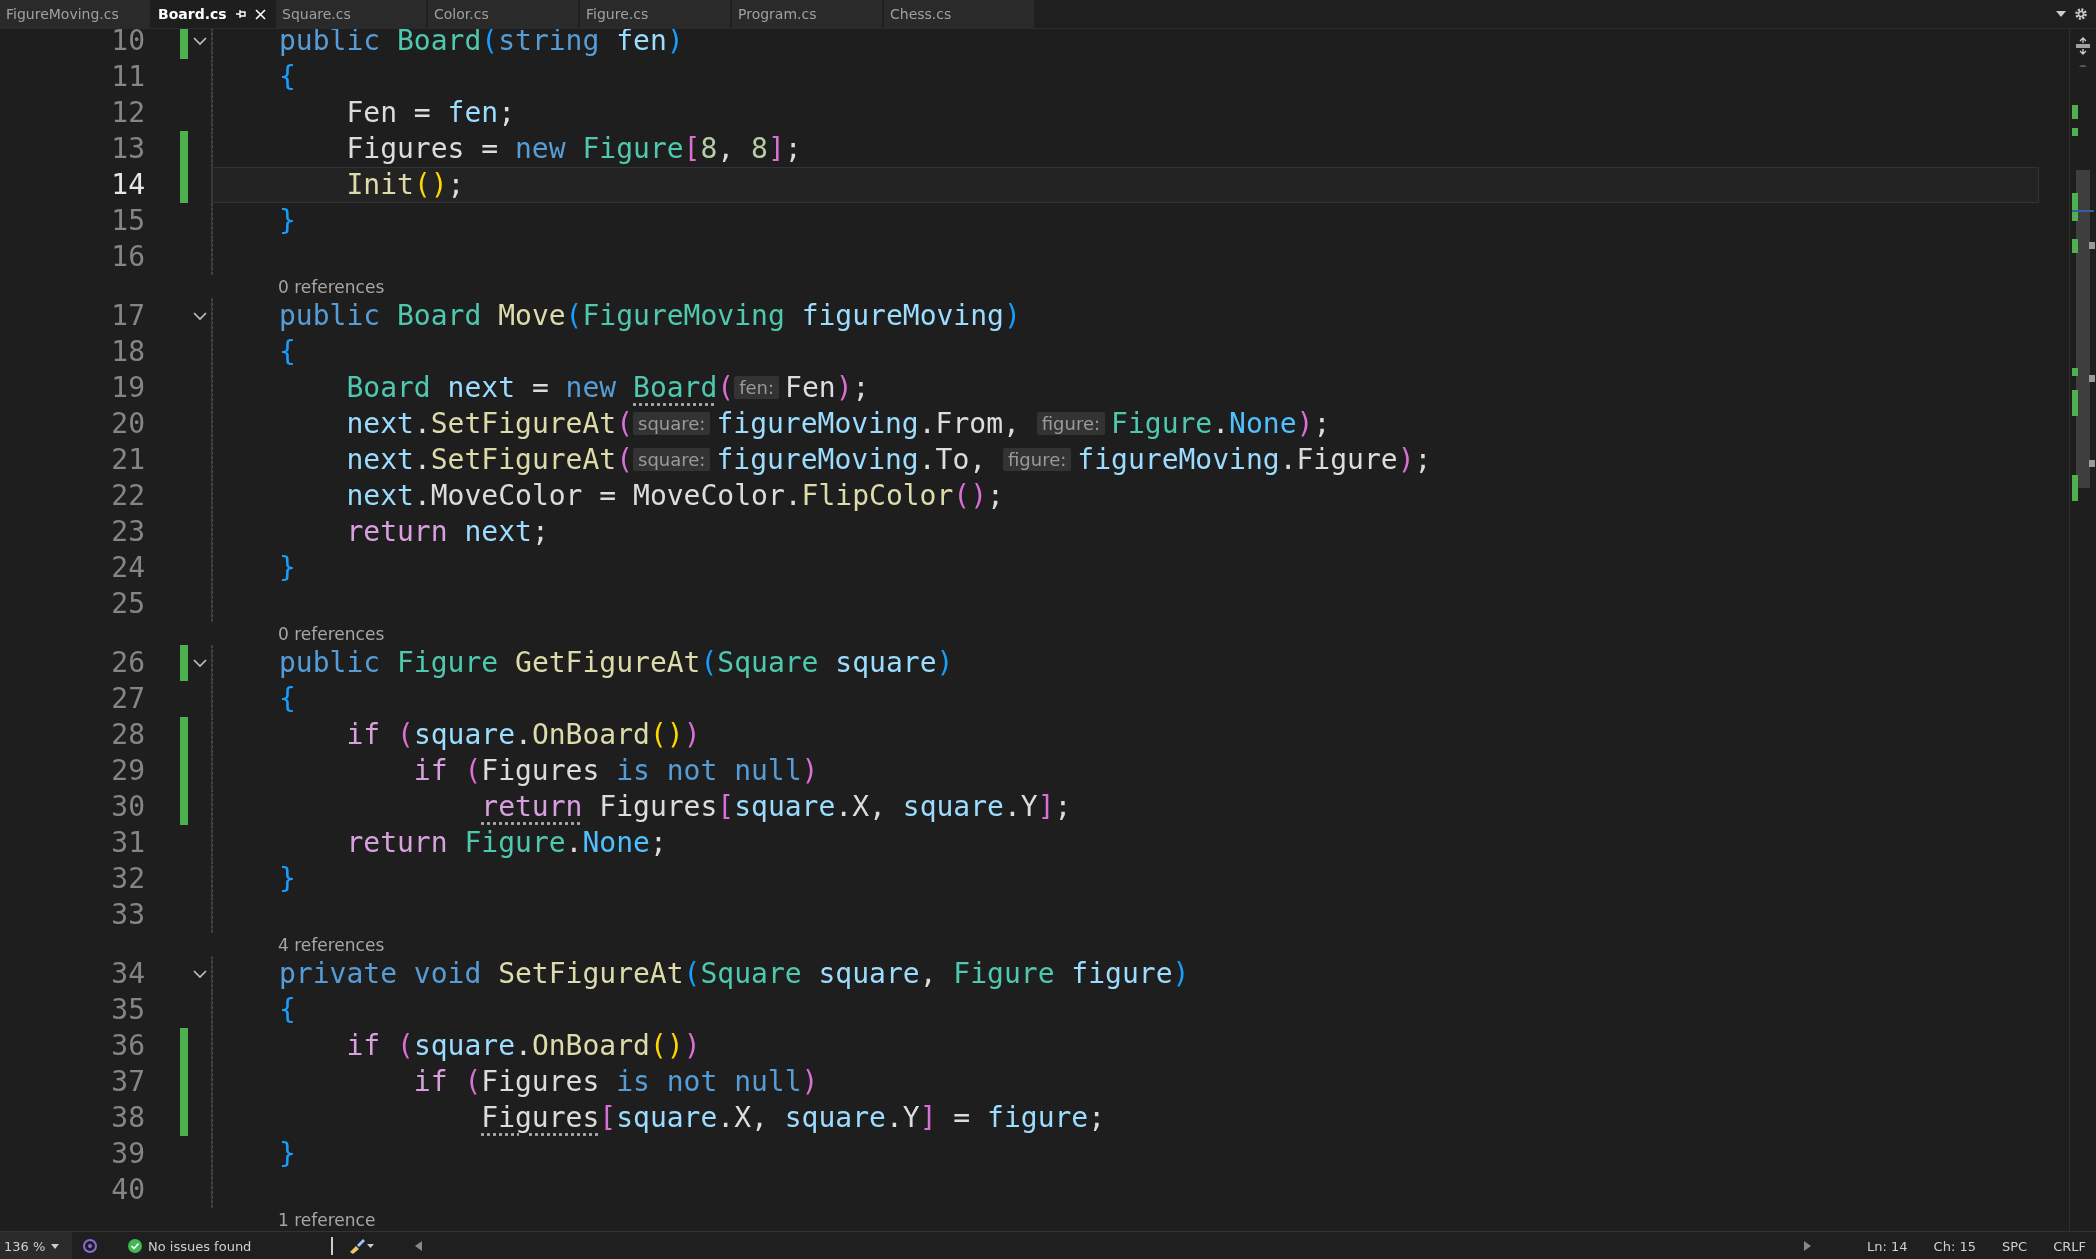  Describe the element at coordinates (2069, 1246) in the screenshot. I see `line-ending-indicator: CRLF` at that location.